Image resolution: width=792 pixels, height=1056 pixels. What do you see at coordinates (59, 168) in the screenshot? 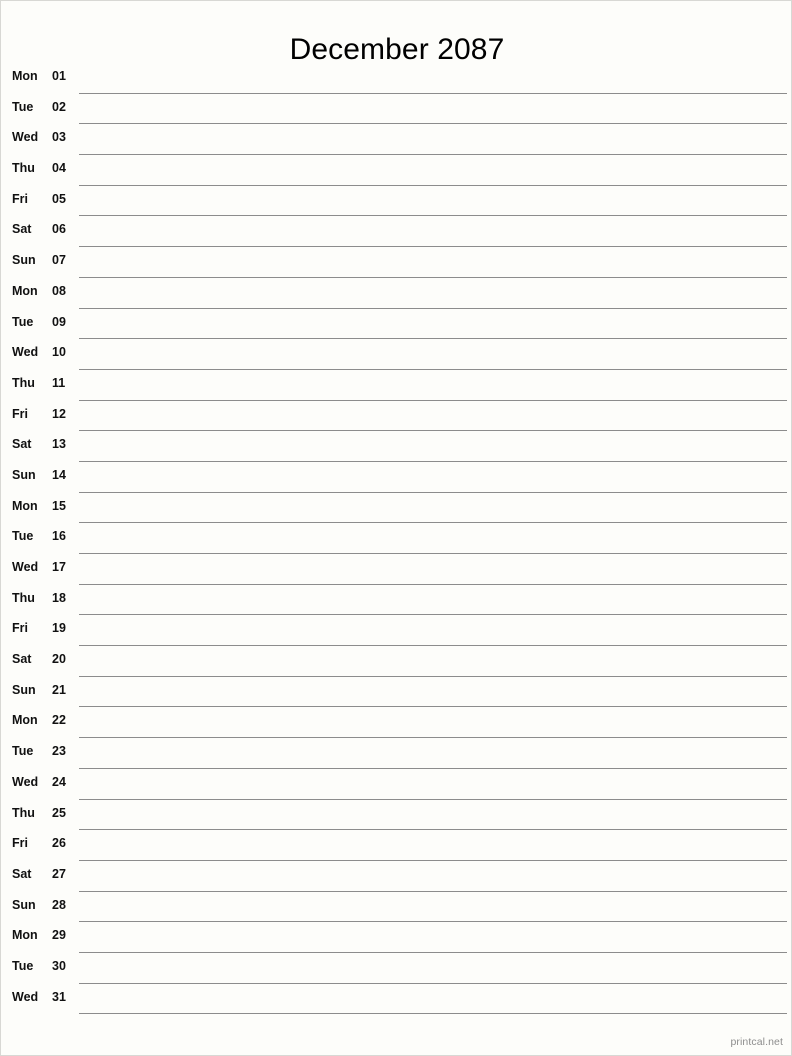
I see `day-number-label: 04` at bounding box center [59, 168].